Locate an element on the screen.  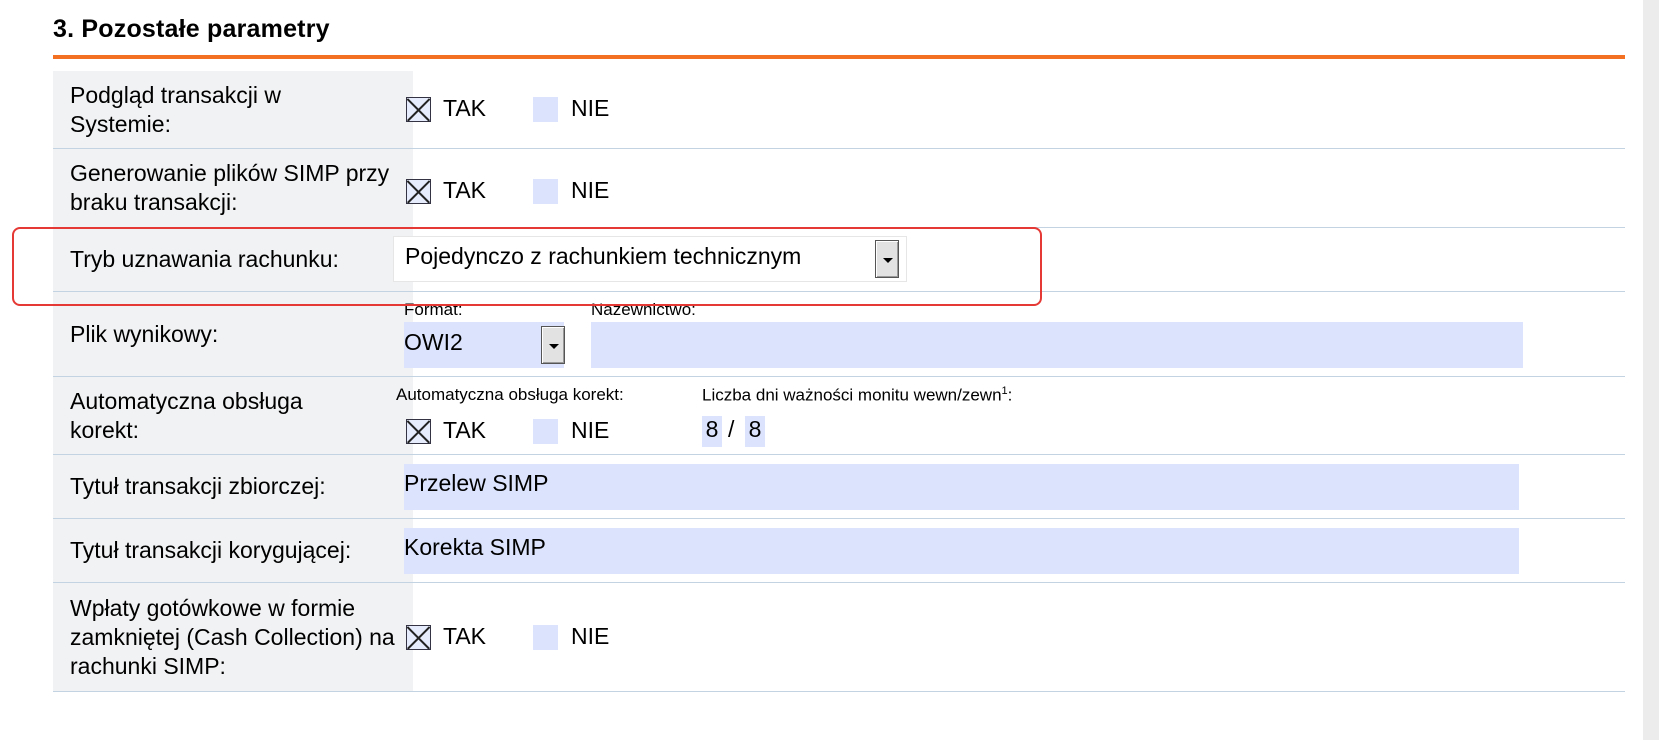
scrollbar is located at coordinates (1651, 370).